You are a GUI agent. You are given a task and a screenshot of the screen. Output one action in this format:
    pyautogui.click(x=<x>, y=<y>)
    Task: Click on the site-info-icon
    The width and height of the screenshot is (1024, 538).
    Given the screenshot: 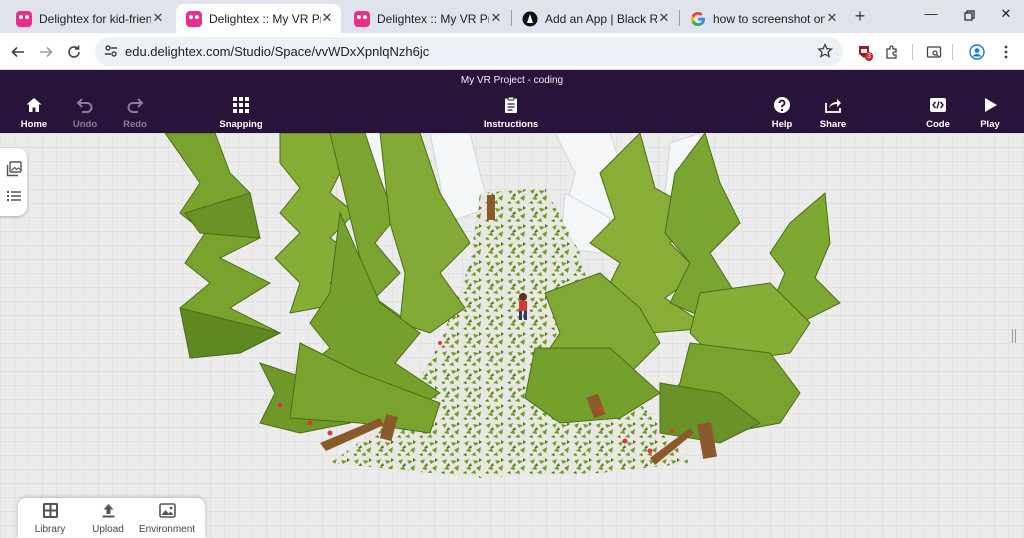 What is the action you would take?
    pyautogui.click(x=111, y=53)
    